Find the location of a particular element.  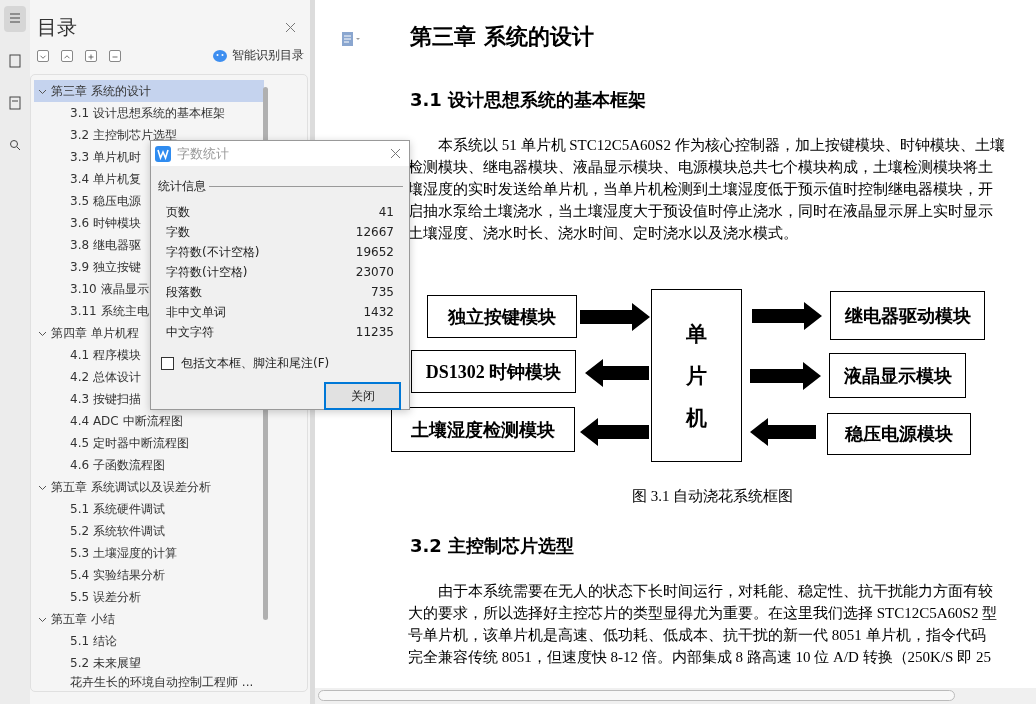

body-paragraph: 由于本系统需要在无人的状态下长时间运行，对耗能、稳定性、抗干扰能力方面有较 大的要求，所以选择好主控芯片的类型显得尤为重要。在这里我们选择 STC12C5A60S2 型 号单片机，该单片机是高速、低功耗、低成本、抗干扰的新一代 8051 单片机，指令代码 完全兼容传统 8051，但速度快 8-12 倍。内部集成 8 路高速 10 位 A/D 转换（250K/S 即 25 is located at coordinates (703, 624).